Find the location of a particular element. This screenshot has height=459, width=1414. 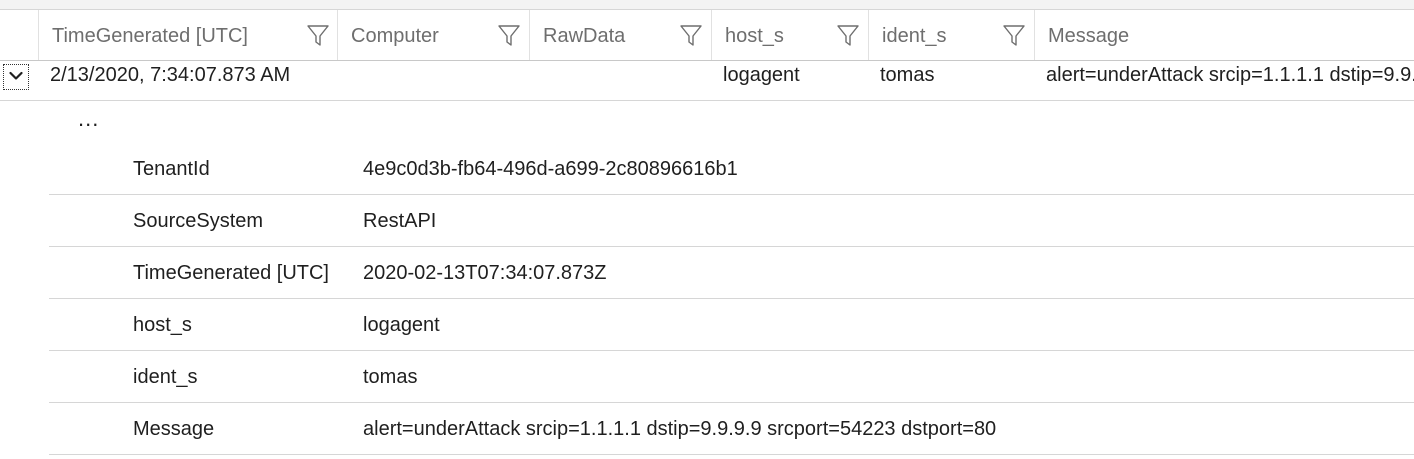

detail-key: ident_s is located at coordinates (165, 377).